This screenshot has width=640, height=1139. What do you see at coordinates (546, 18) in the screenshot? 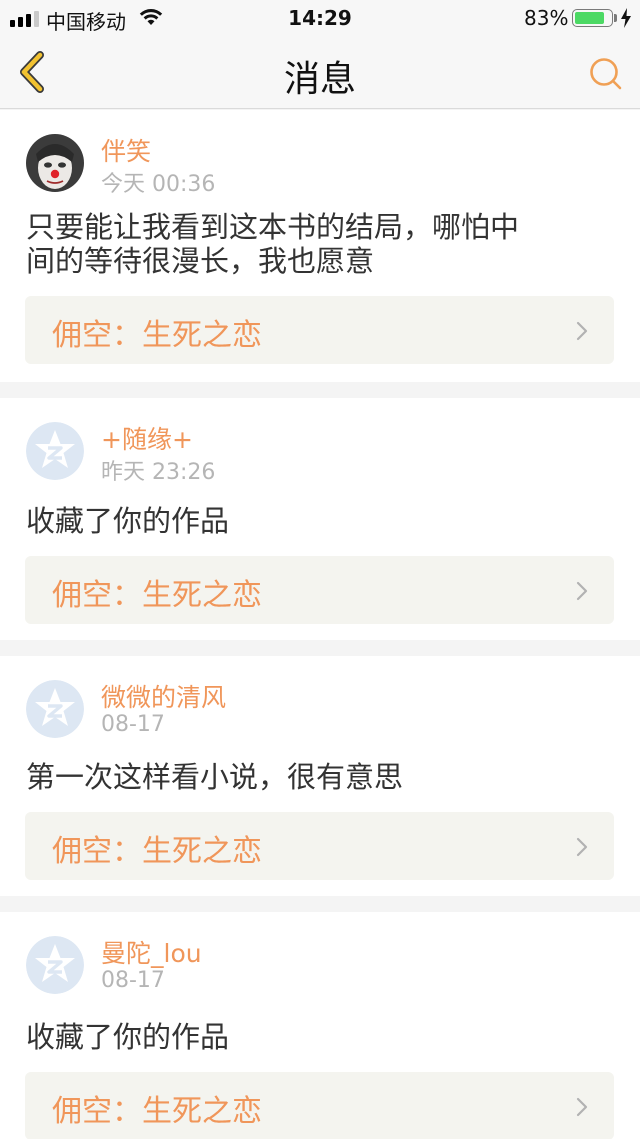
I see `battery-percentage: 83%` at bounding box center [546, 18].